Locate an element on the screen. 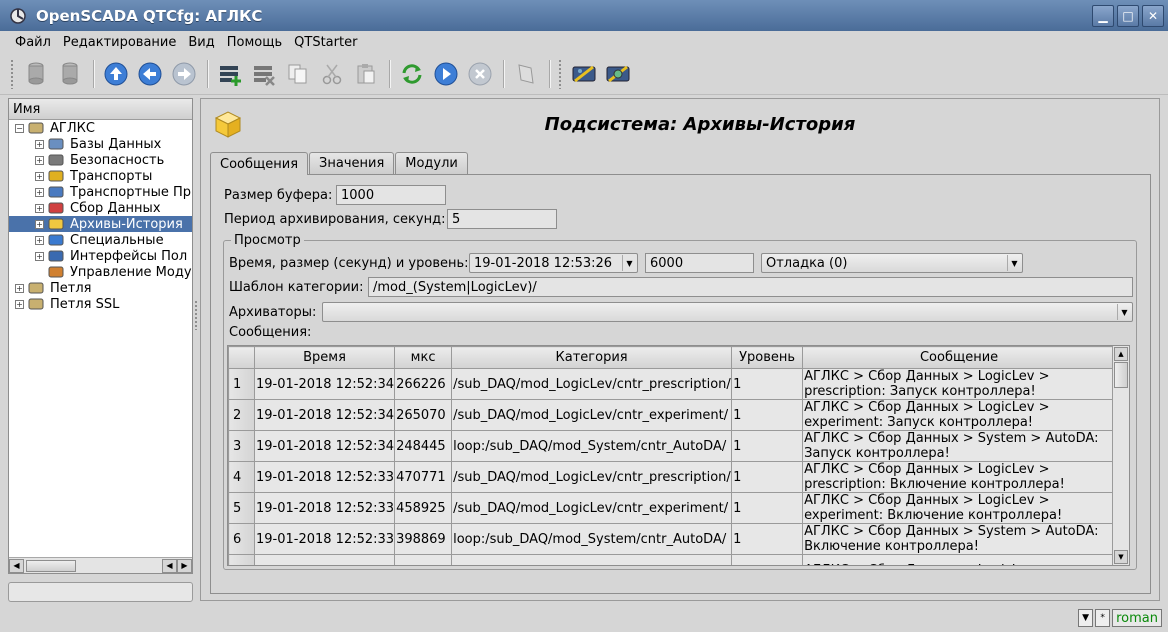 The height and width of the screenshot is (632, 1168). cell-message: АГЛКС > Сбор Данных > LogicLev > is located at coordinates (959, 559).